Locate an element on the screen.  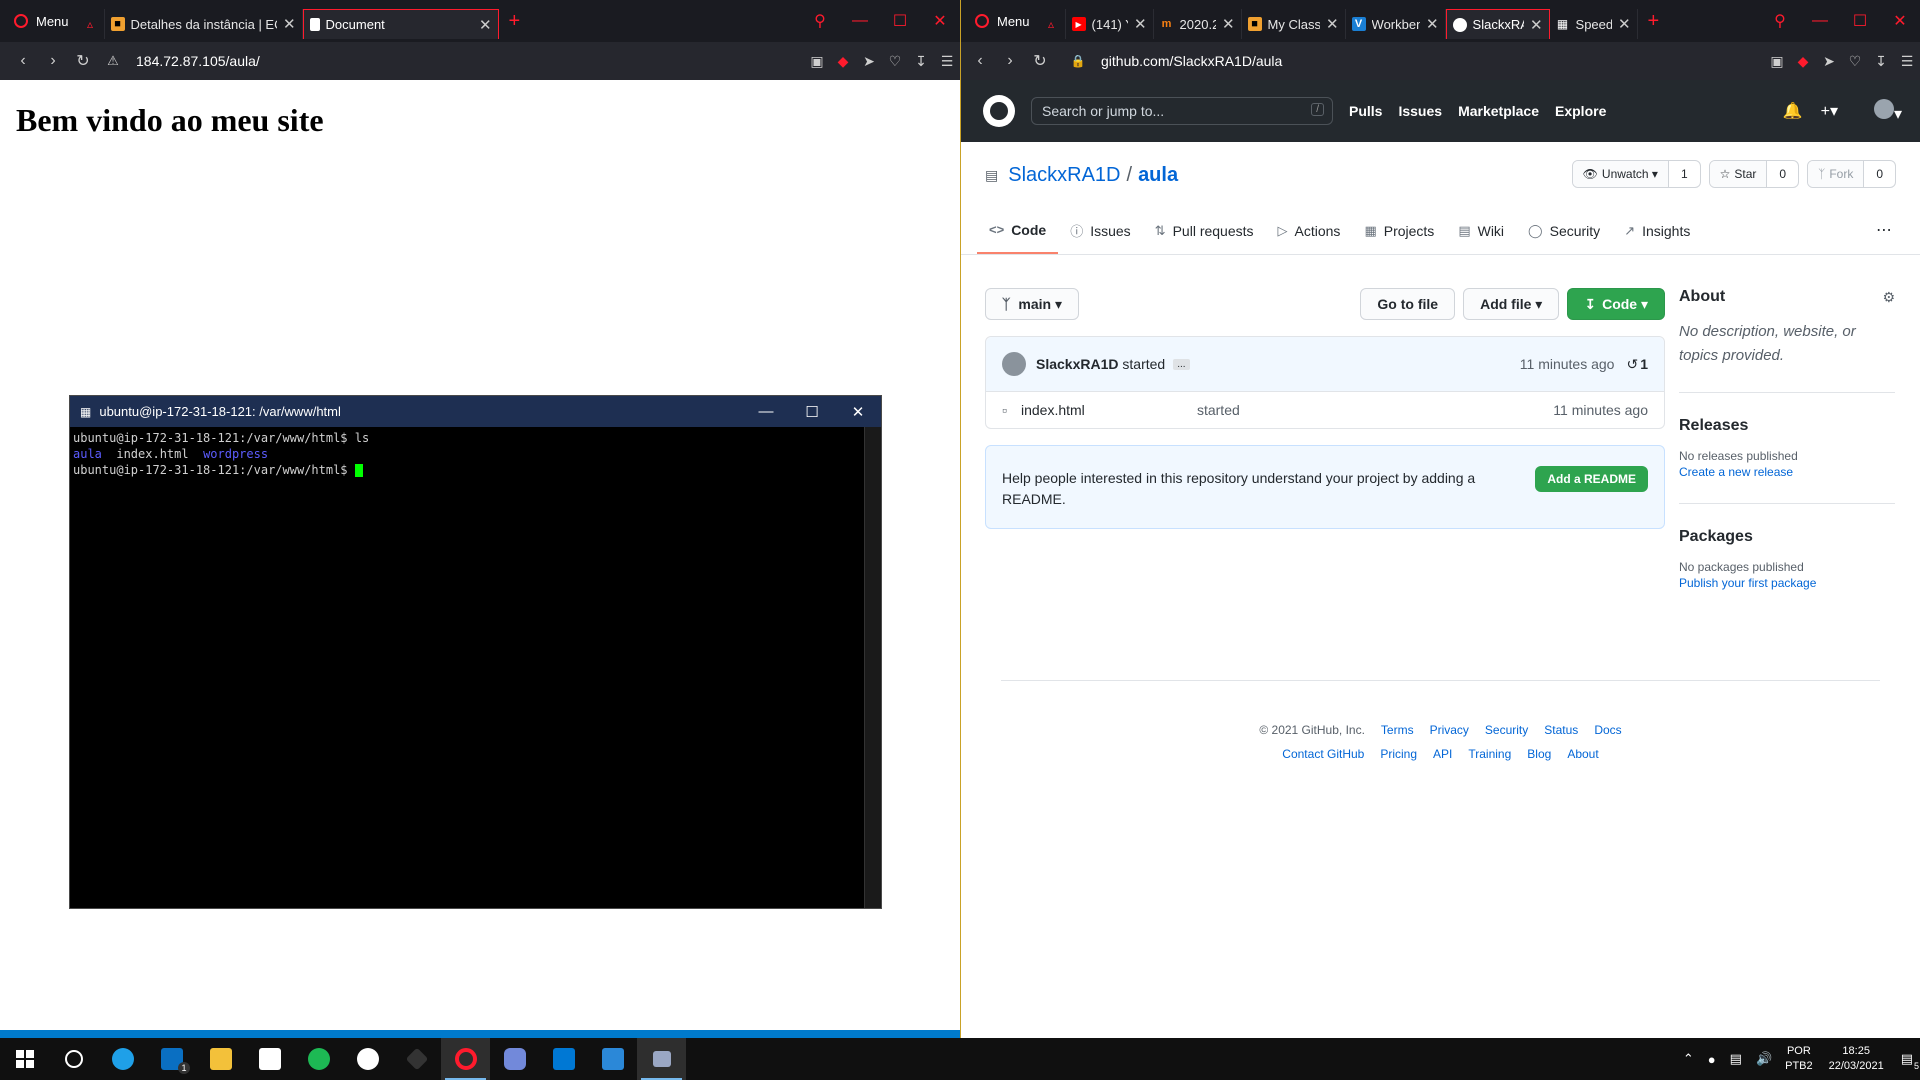
releases-heading: Releases is located at coordinates (1787, 426).